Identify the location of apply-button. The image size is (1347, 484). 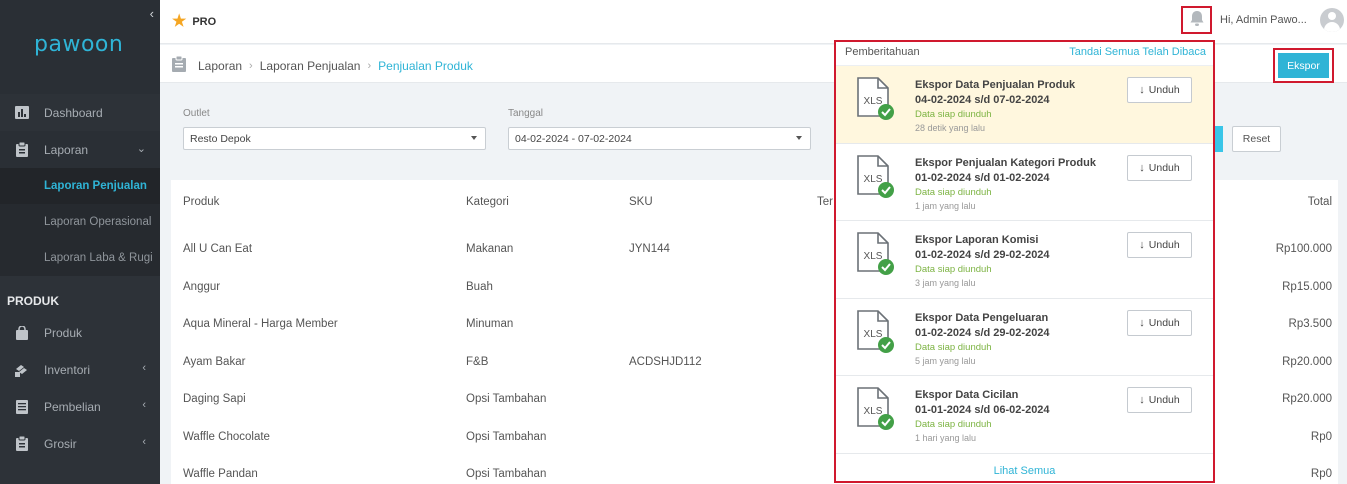
(1218, 139).